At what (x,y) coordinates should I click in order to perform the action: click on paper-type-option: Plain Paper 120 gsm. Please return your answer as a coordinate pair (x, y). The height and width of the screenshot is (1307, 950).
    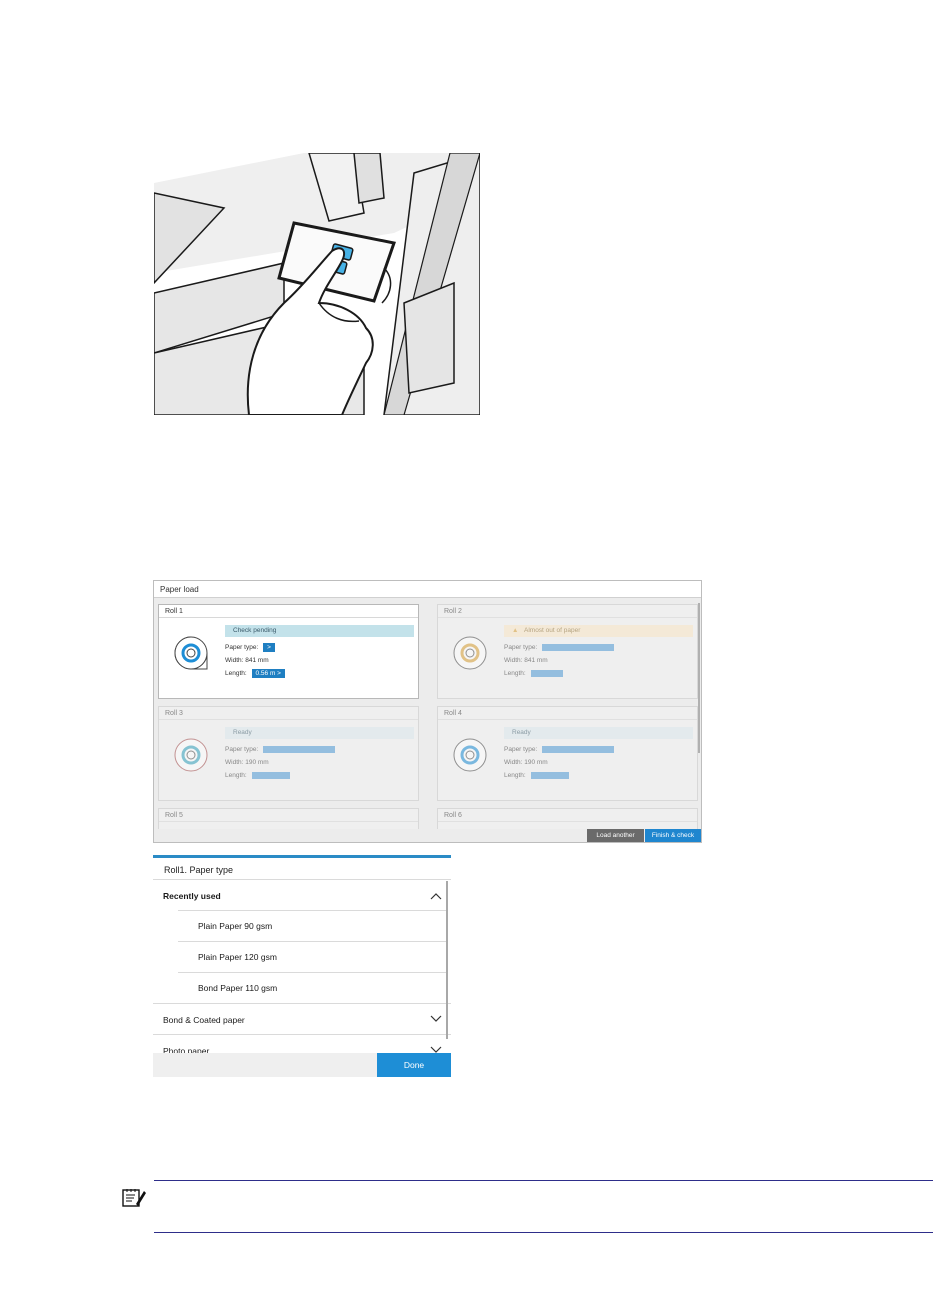
    Looking at the image, I should click on (237, 957).